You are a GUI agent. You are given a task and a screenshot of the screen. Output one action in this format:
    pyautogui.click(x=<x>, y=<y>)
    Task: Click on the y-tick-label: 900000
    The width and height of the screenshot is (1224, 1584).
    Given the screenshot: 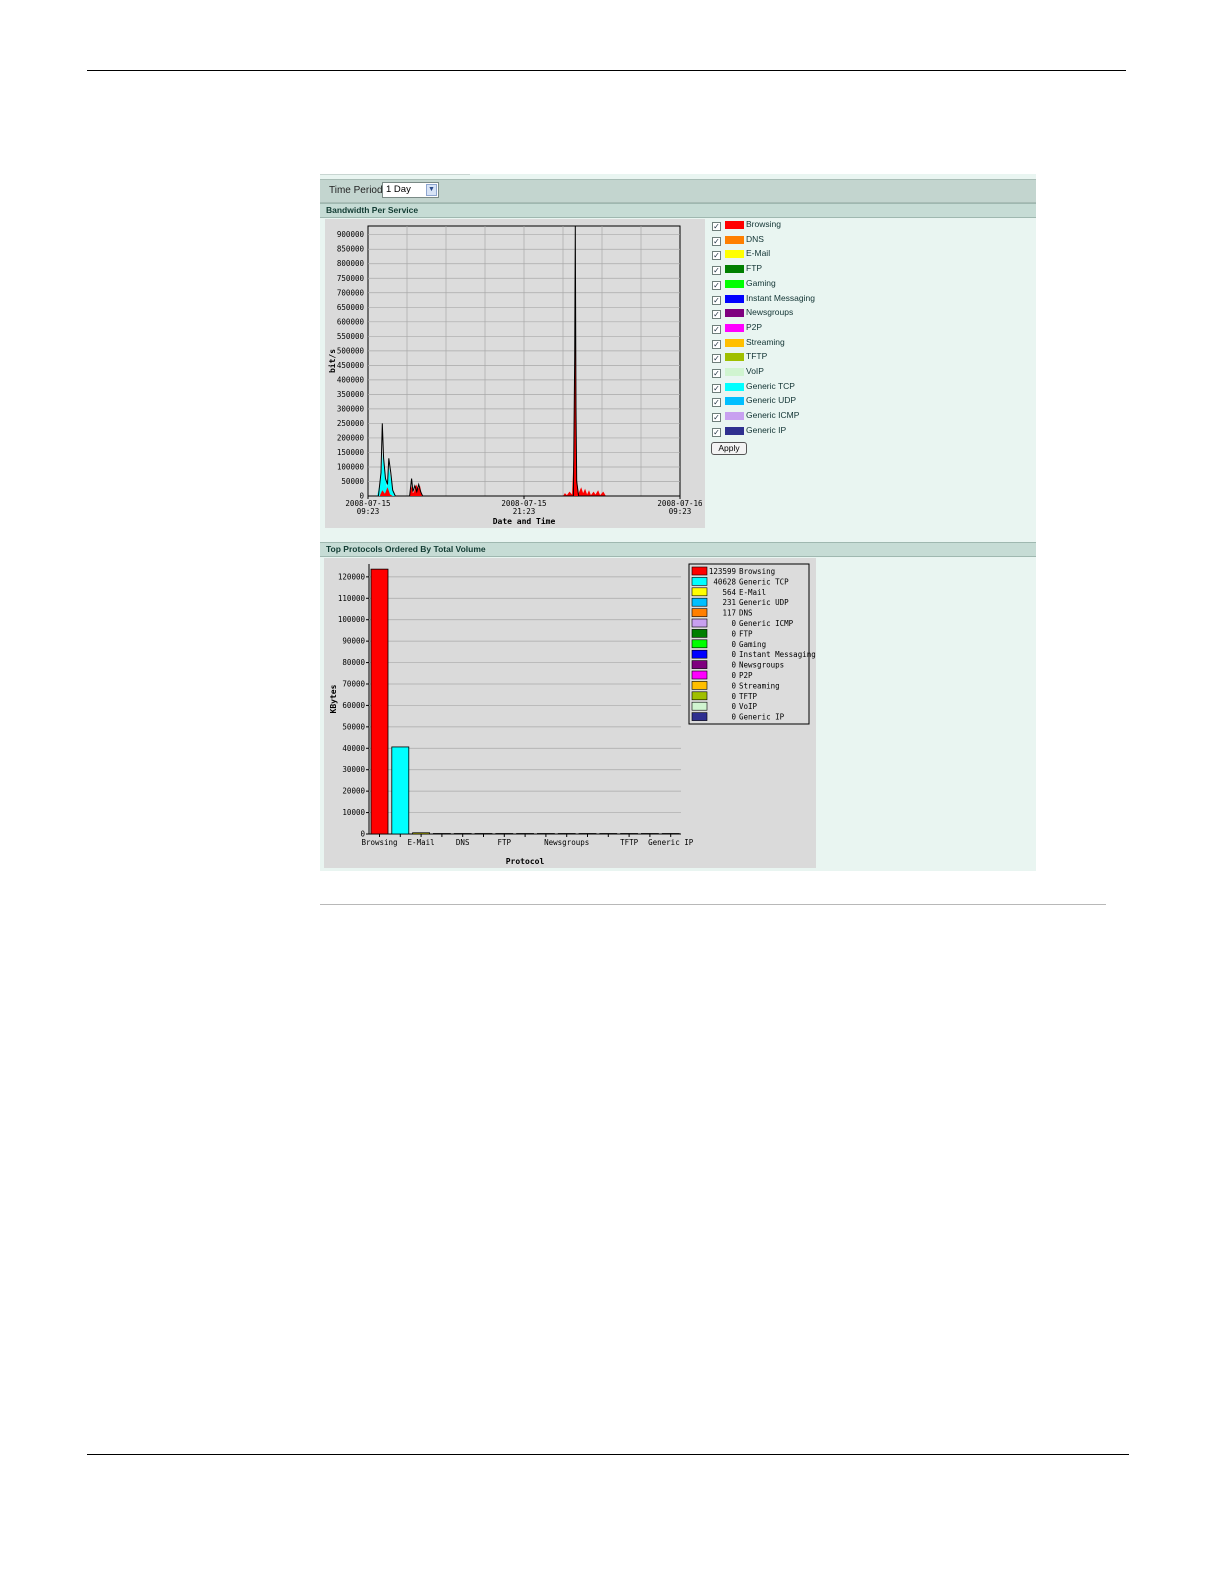 What is the action you would take?
    pyautogui.click(x=351, y=234)
    